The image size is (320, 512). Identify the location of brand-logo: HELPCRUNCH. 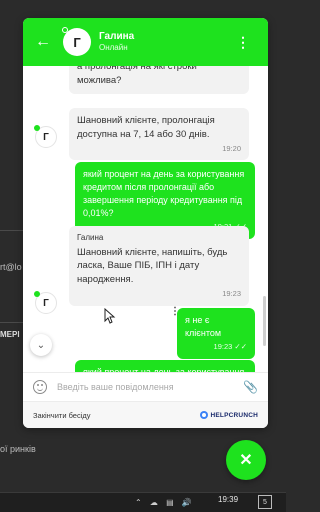
(229, 415).